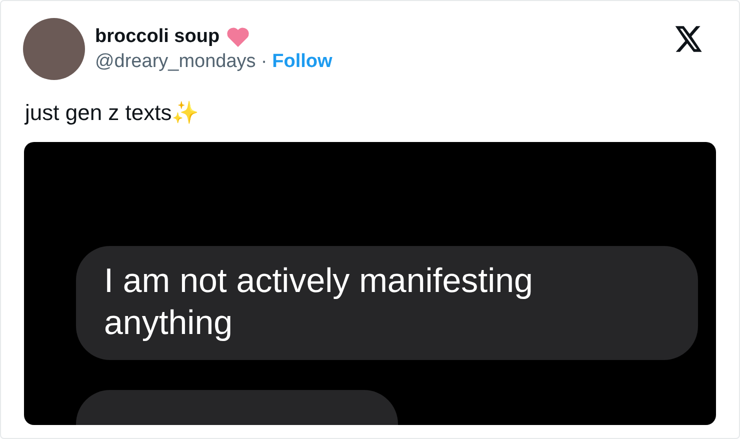 Image resolution: width=740 pixels, height=439 pixels. What do you see at coordinates (157, 37) in the screenshot?
I see `author-name: broccoli soup` at bounding box center [157, 37].